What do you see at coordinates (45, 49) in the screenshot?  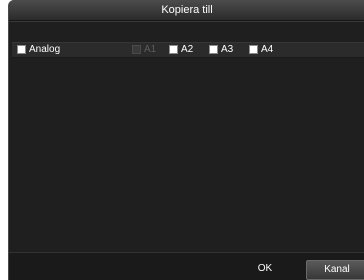 I see `analog-label: Analog` at bounding box center [45, 49].